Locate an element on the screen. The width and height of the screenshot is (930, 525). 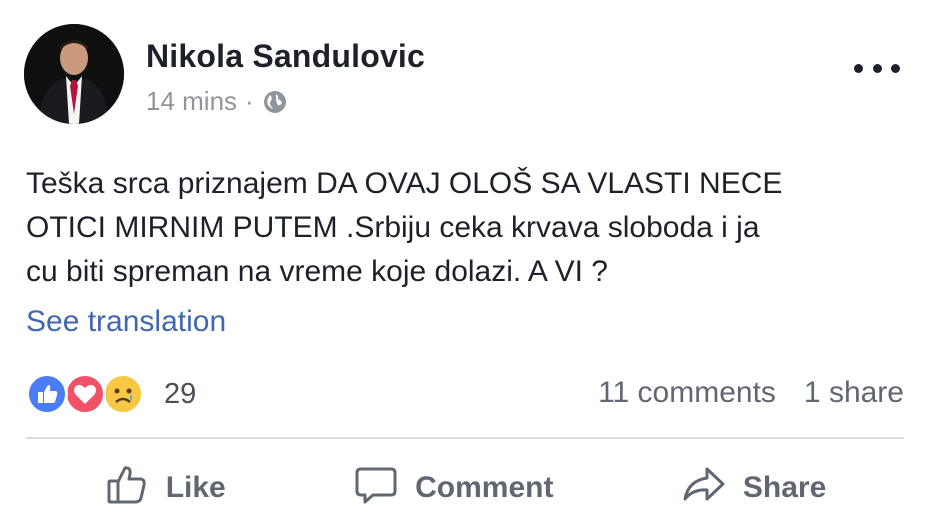
share-button: Share is located at coordinates (753, 488).